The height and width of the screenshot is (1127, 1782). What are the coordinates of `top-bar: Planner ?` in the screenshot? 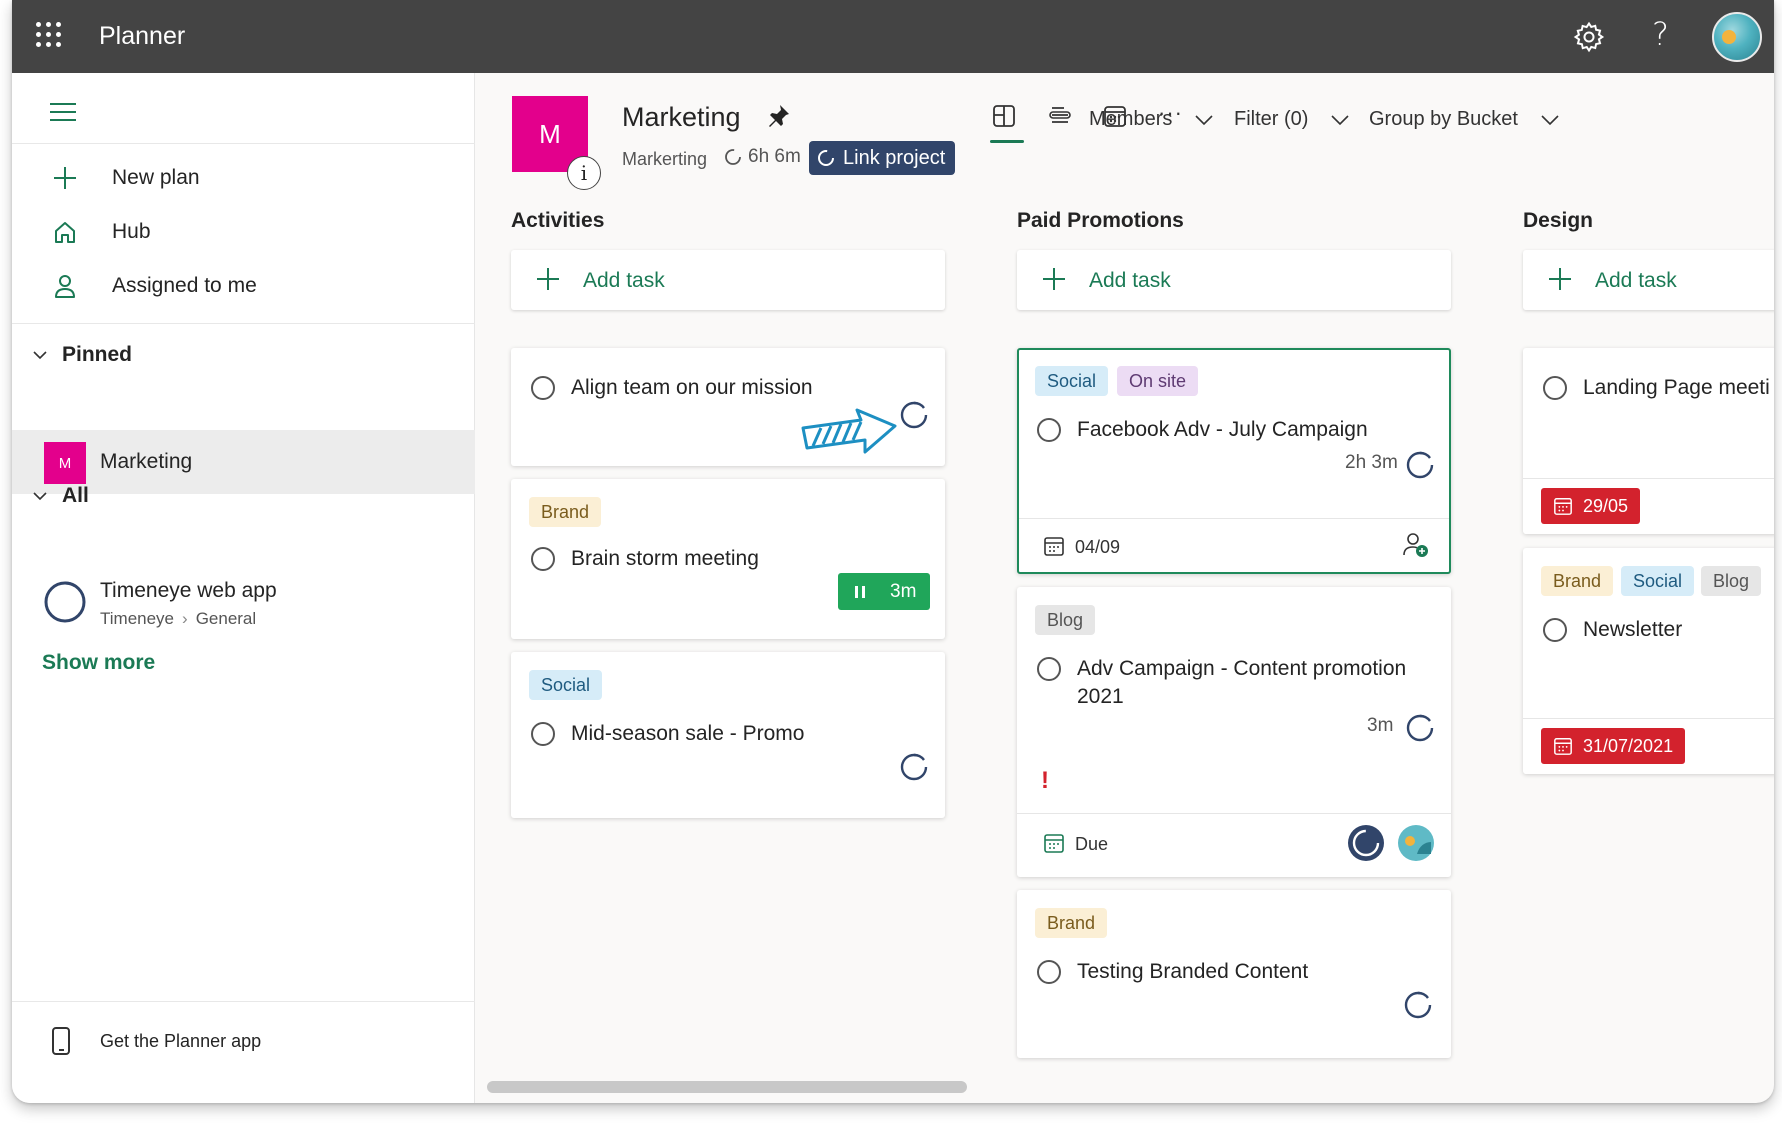 It's located at (893, 36).